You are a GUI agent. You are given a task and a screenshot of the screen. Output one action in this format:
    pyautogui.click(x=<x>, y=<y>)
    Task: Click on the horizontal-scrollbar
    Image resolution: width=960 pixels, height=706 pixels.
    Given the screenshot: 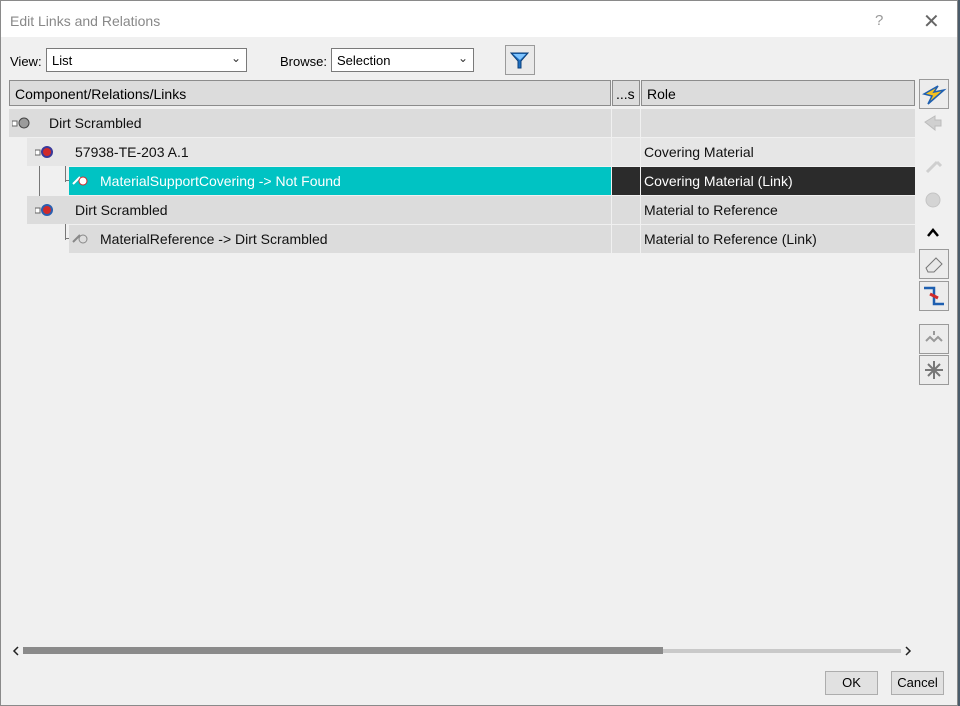 What is the action you would take?
    pyautogui.click(x=462, y=651)
    